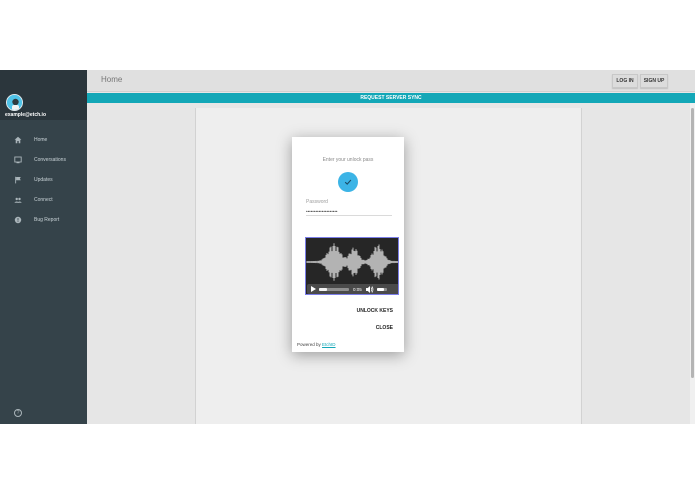  I want to click on check-badge, so click(348, 182).